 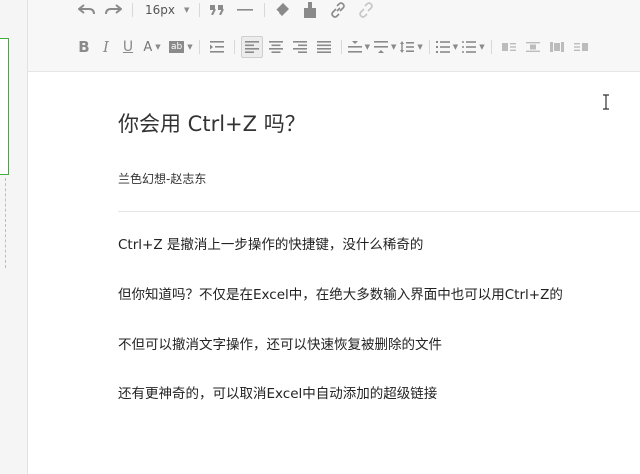 What do you see at coordinates (473, 47) in the screenshot?
I see `unordered-list-icon: ▼` at bounding box center [473, 47].